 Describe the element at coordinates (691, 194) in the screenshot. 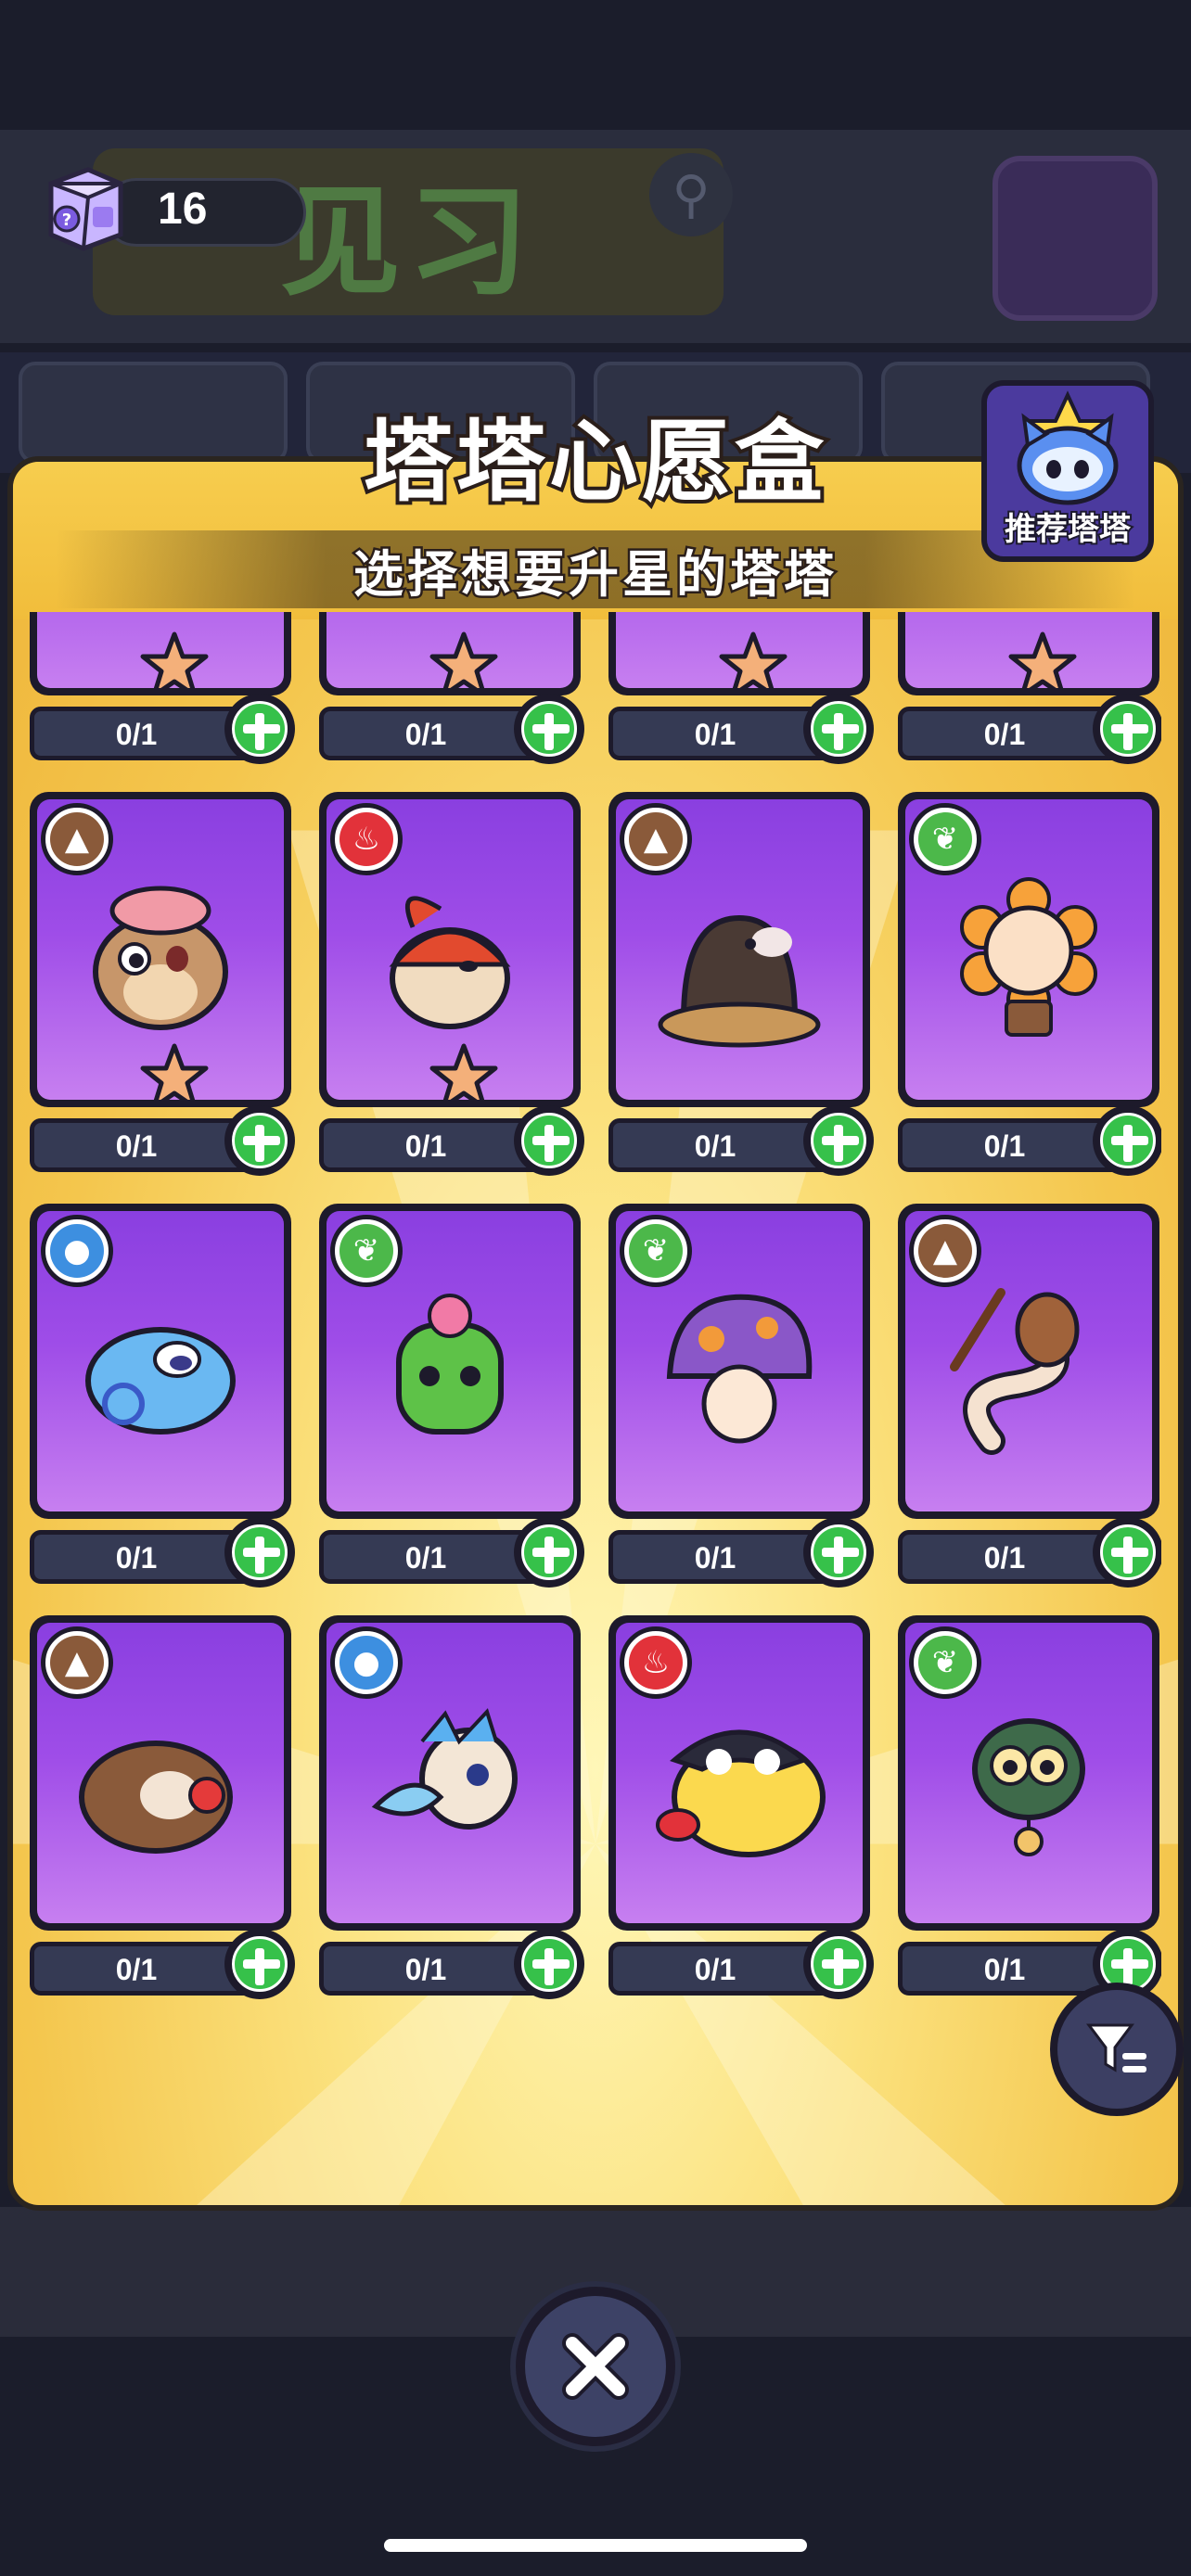

I see `background-search-icon: ⚲` at that location.